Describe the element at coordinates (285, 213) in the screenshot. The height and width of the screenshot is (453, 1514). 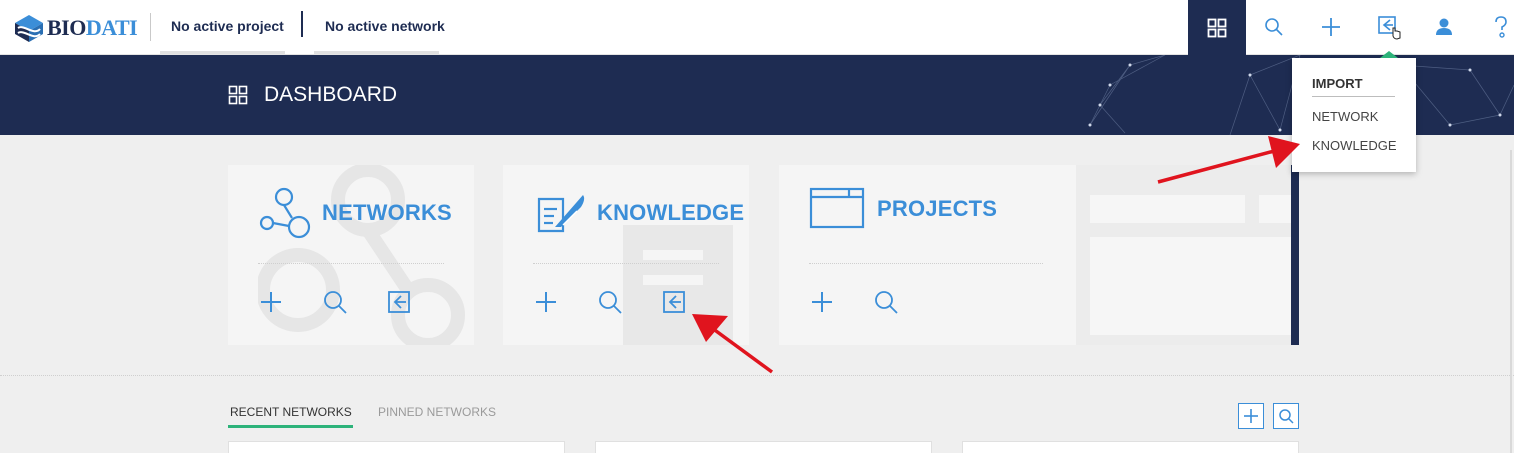
I see `networks-icon` at that location.